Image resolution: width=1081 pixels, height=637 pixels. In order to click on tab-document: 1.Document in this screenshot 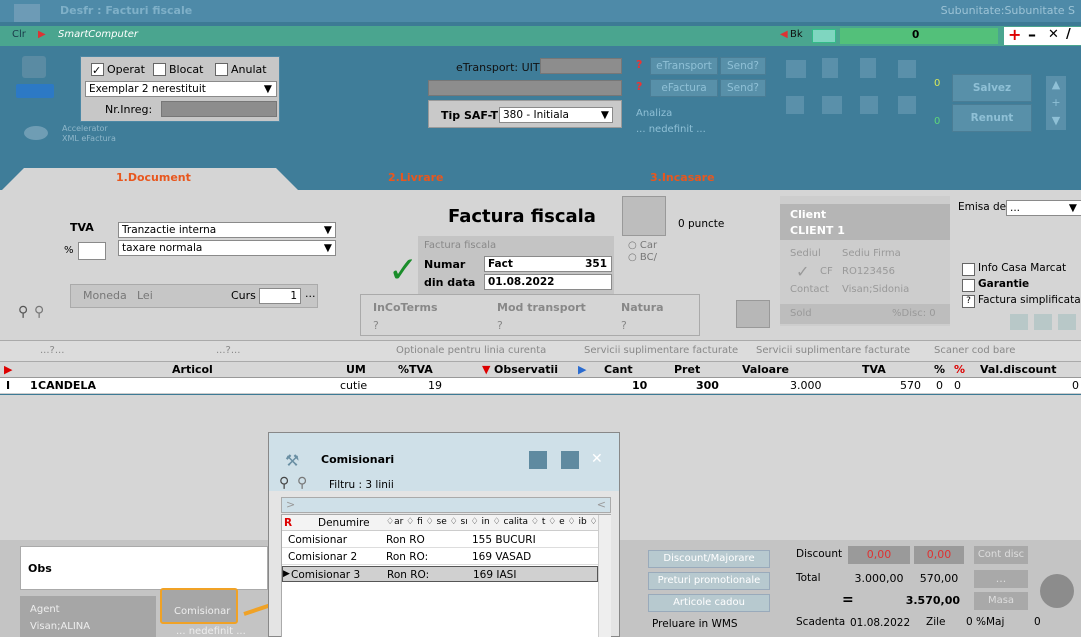, I will do `click(153, 177)`.